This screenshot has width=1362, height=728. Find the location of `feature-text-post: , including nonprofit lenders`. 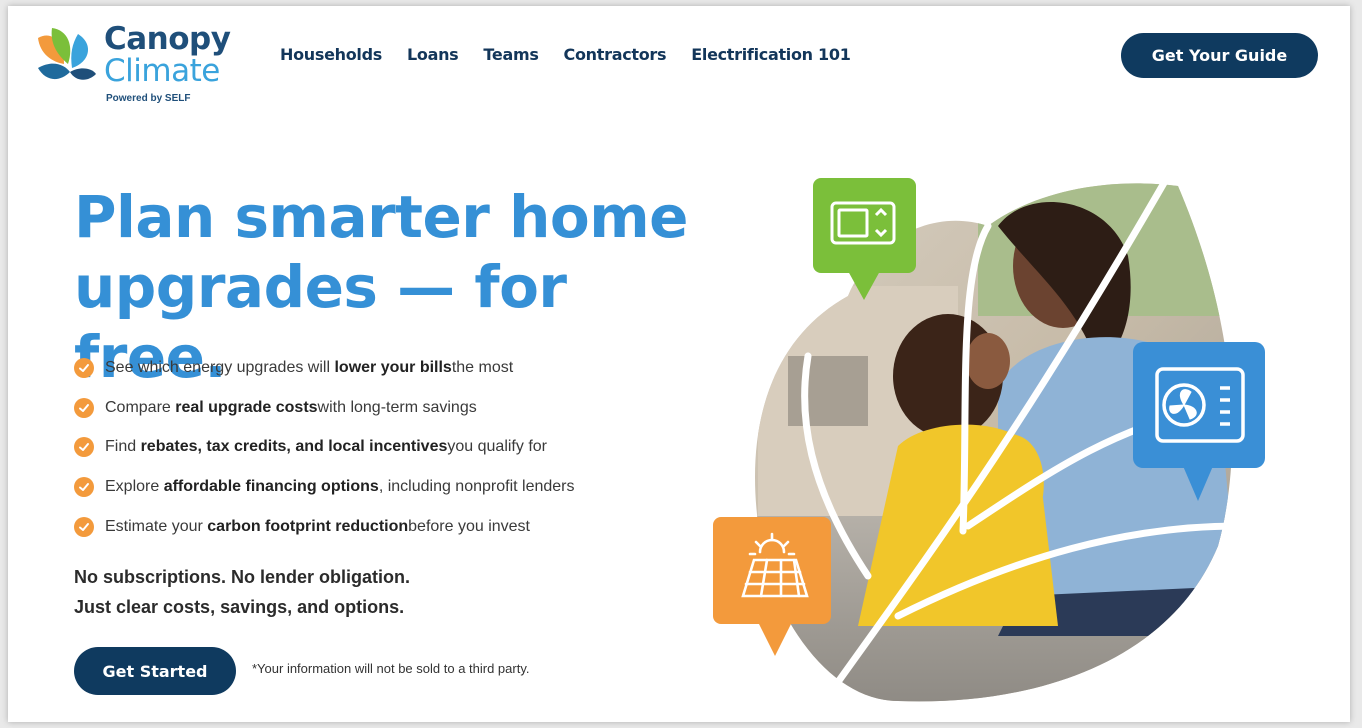

feature-text-post: , including nonprofit lenders is located at coordinates (476, 486).